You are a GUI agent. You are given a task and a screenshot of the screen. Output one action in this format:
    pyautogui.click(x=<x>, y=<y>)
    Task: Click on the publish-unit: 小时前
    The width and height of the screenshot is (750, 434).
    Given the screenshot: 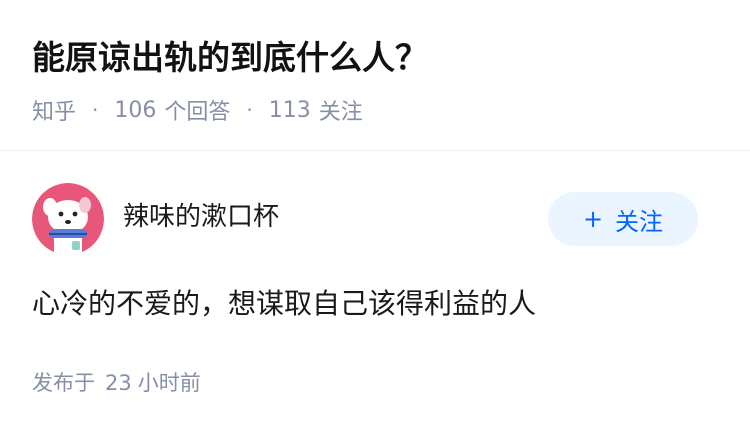 What is the action you would take?
    pyautogui.click(x=169, y=383)
    